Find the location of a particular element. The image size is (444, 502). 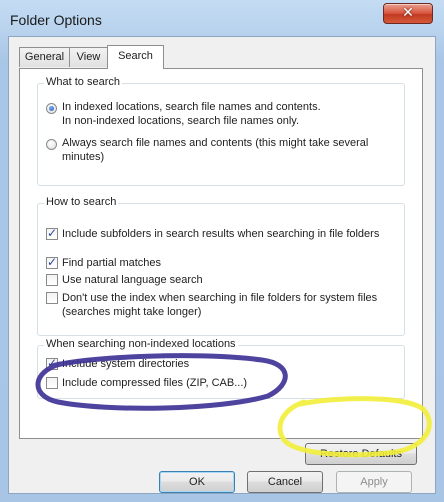

apply-button: Apply is located at coordinates (374, 482).